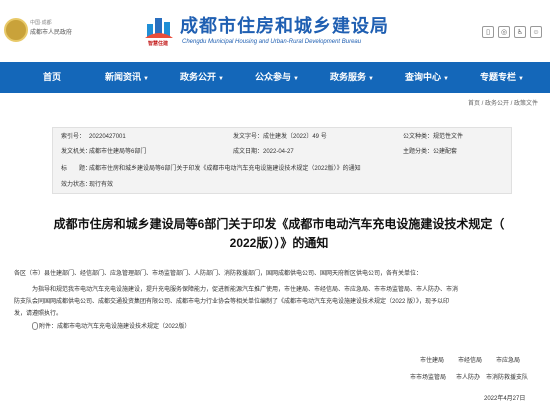 Image resolution: width=550 pixels, height=413 pixels. I want to click on article-title-line: 2022版））》的通知, so click(279, 243).